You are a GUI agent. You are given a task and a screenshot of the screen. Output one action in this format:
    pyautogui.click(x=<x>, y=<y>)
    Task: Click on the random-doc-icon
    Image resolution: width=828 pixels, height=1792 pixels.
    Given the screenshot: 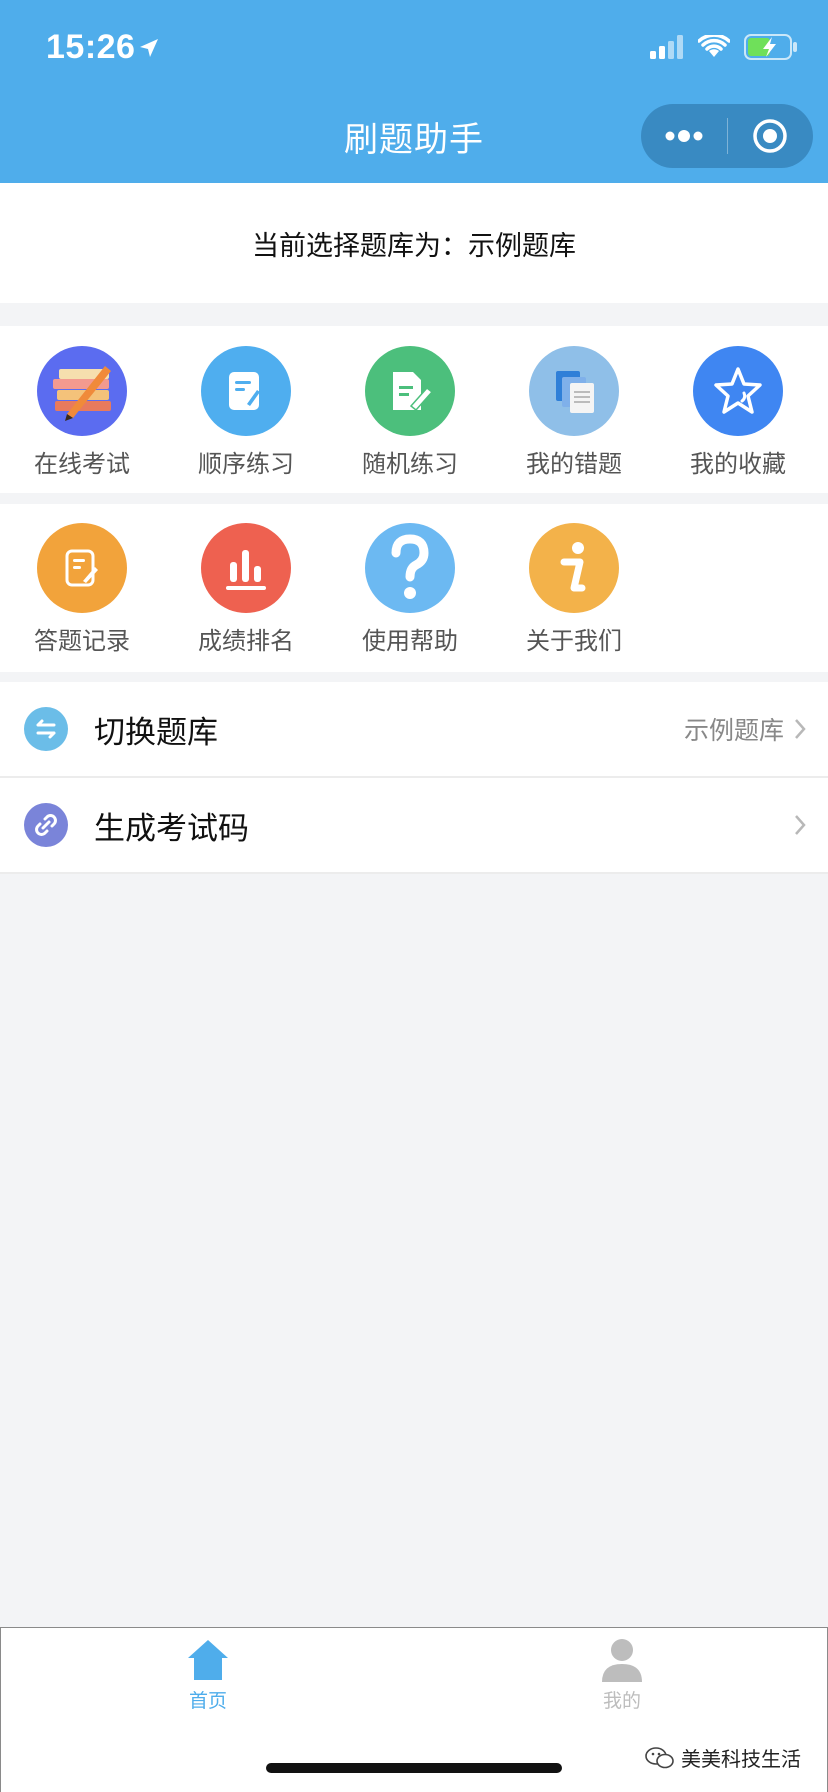 What is the action you would take?
    pyautogui.click(x=410, y=391)
    